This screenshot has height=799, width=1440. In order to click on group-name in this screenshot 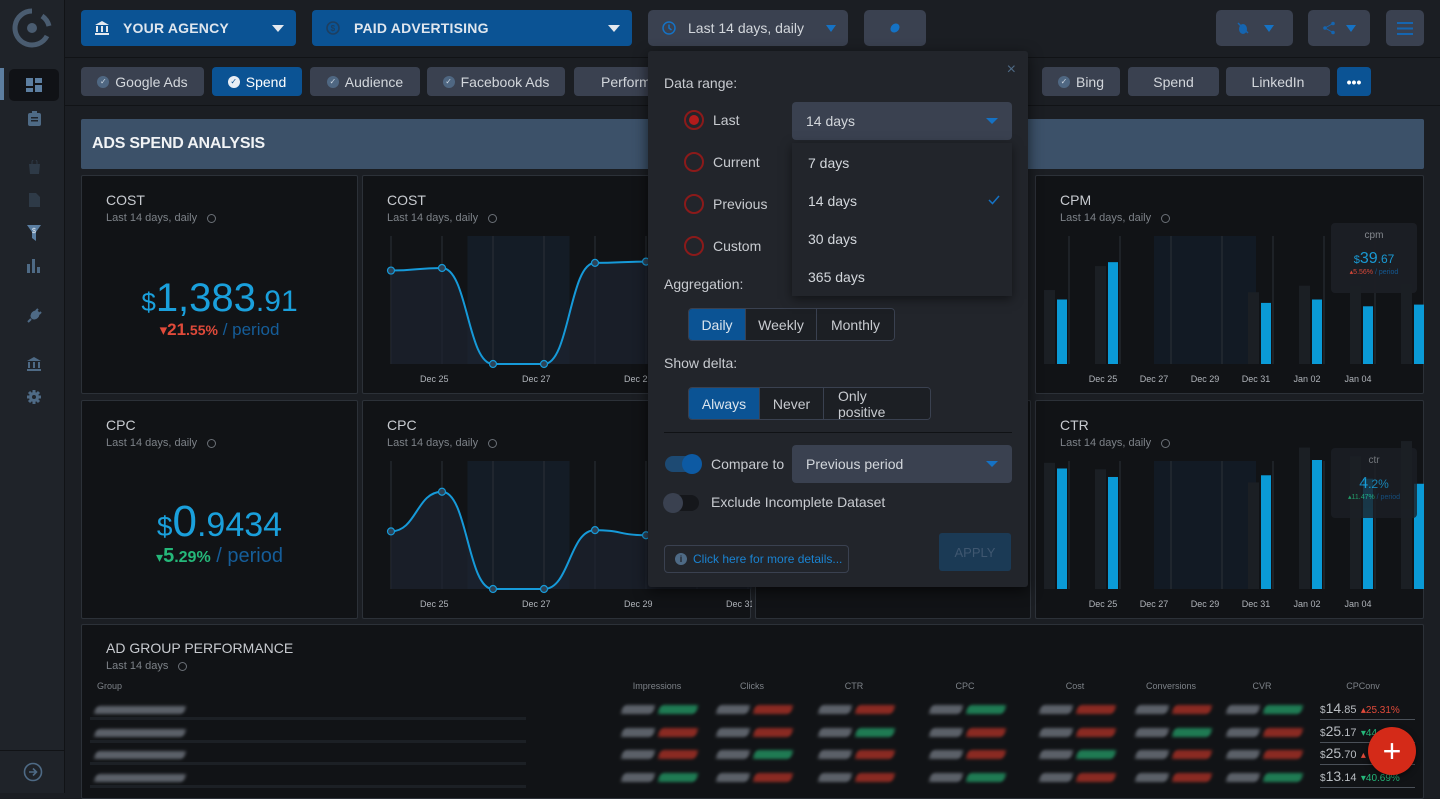, I will do `click(140, 755)`.